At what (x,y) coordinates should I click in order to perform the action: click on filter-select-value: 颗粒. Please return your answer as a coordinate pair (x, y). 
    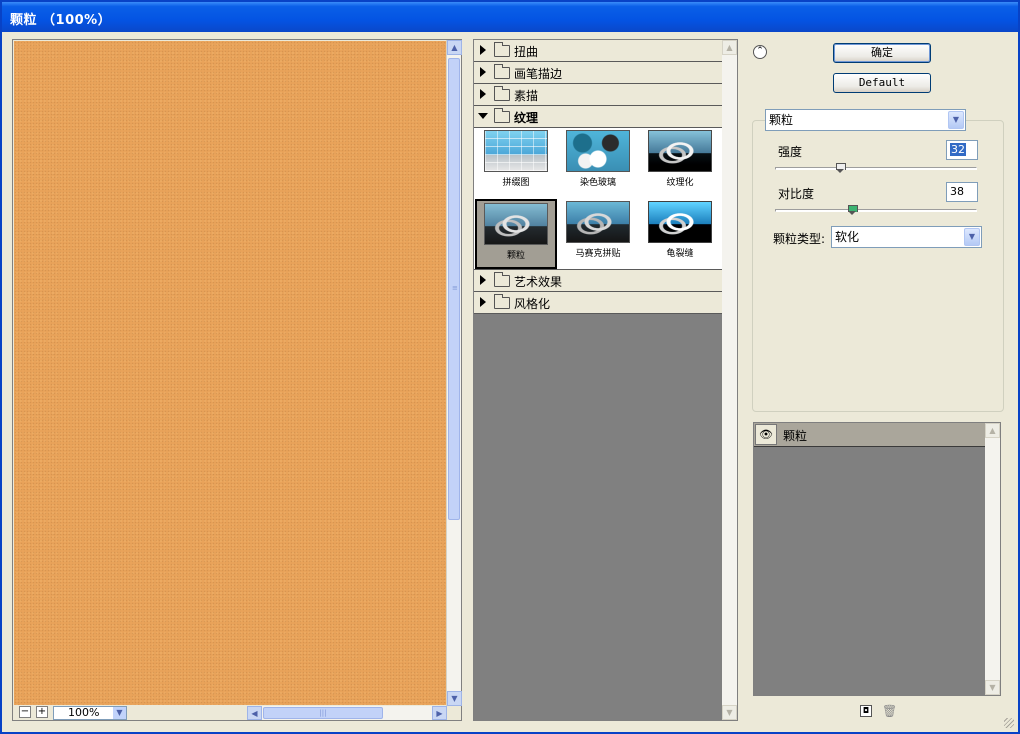
    Looking at the image, I should click on (781, 120).